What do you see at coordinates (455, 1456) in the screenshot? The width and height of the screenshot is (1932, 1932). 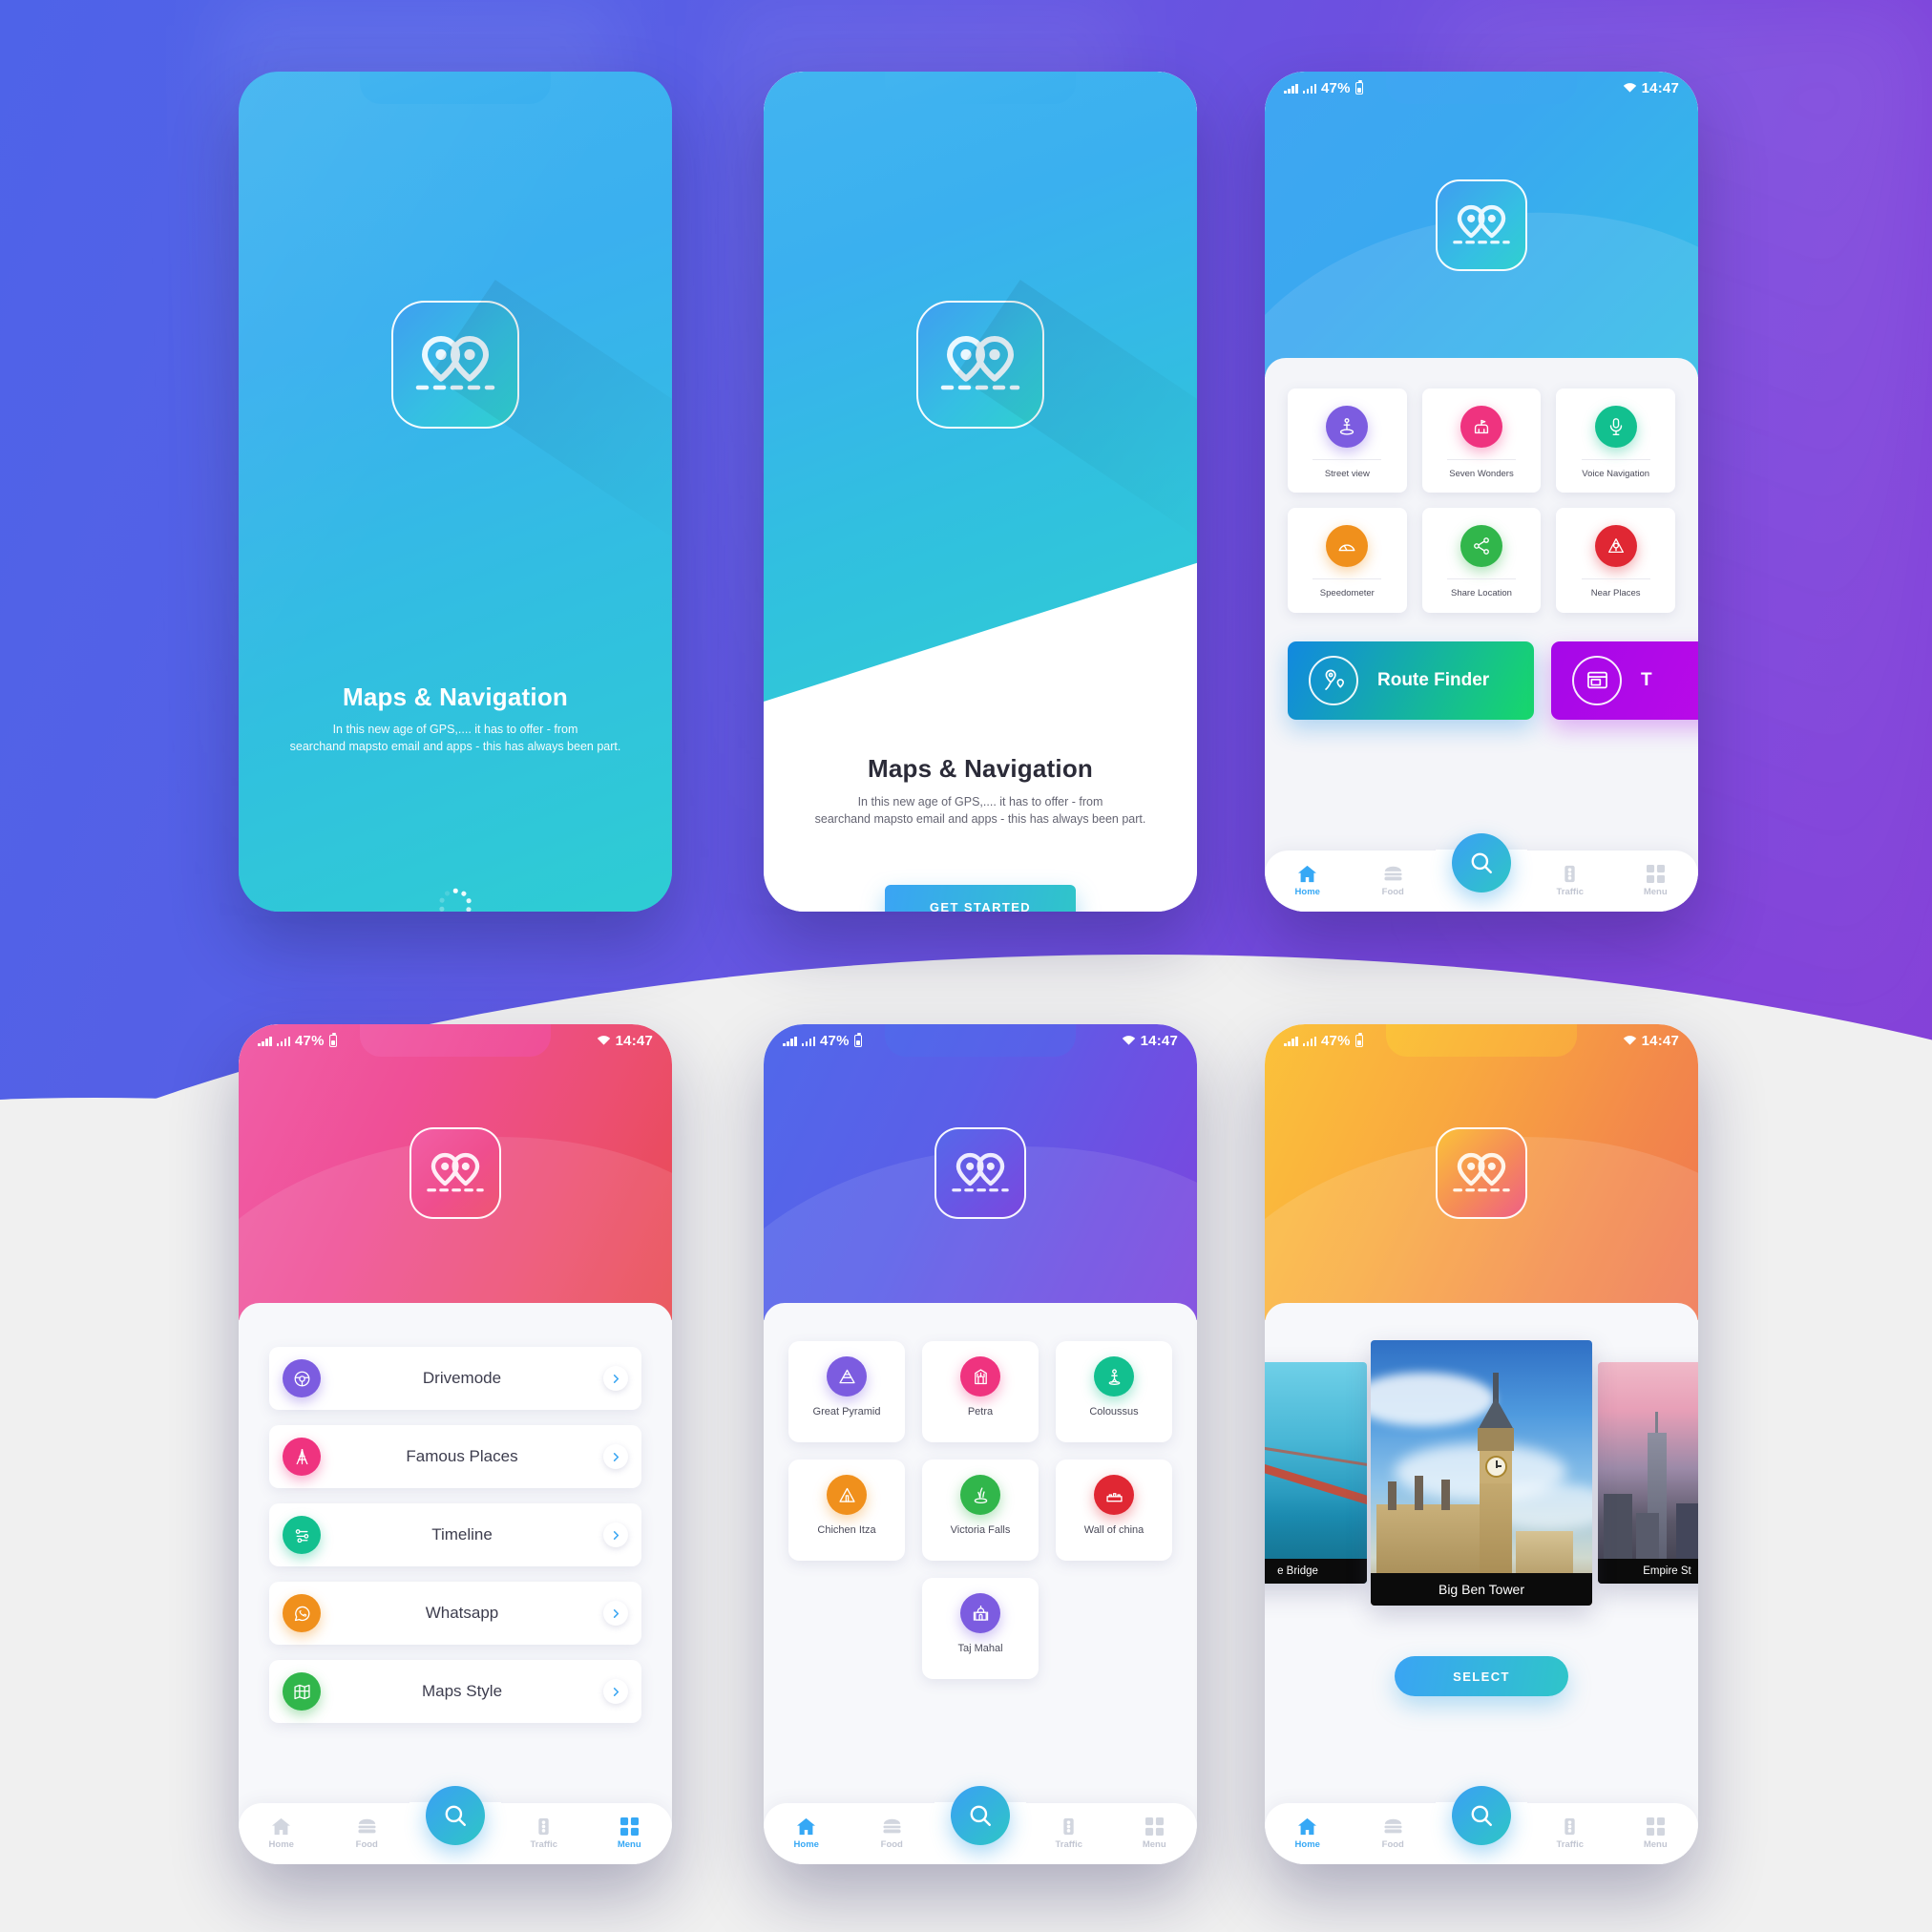 I see `menu-list-item: Famous Places` at bounding box center [455, 1456].